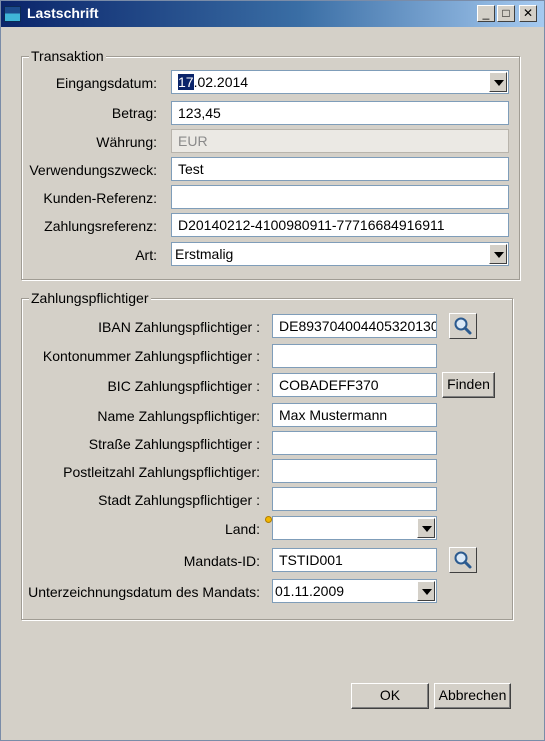  Describe the element at coordinates (506, 13) in the screenshot. I see `maximize-button: □` at that location.